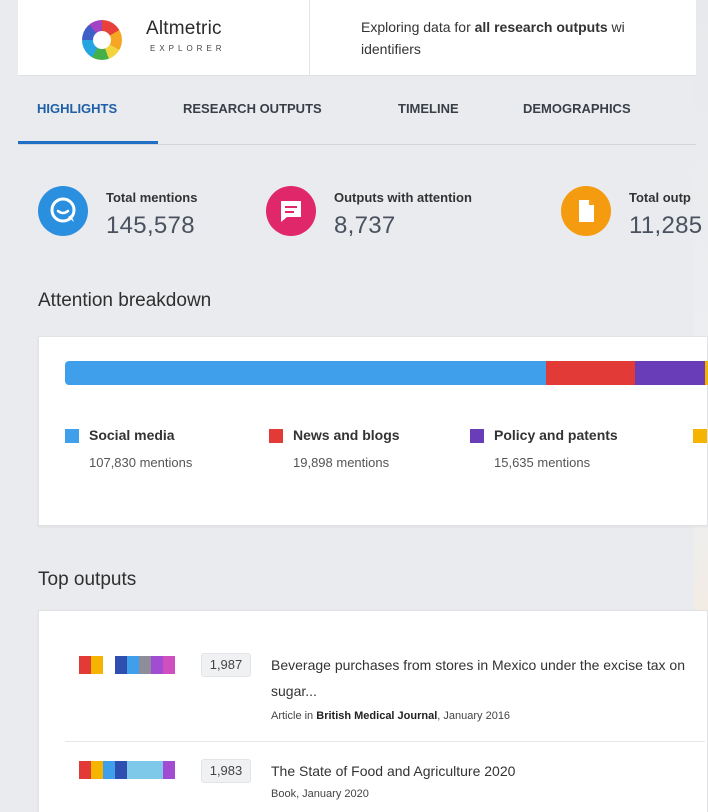  Describe the element at coordinates (102, 40) in the screenshot. I see `altmetric-donut-icon` at that location.